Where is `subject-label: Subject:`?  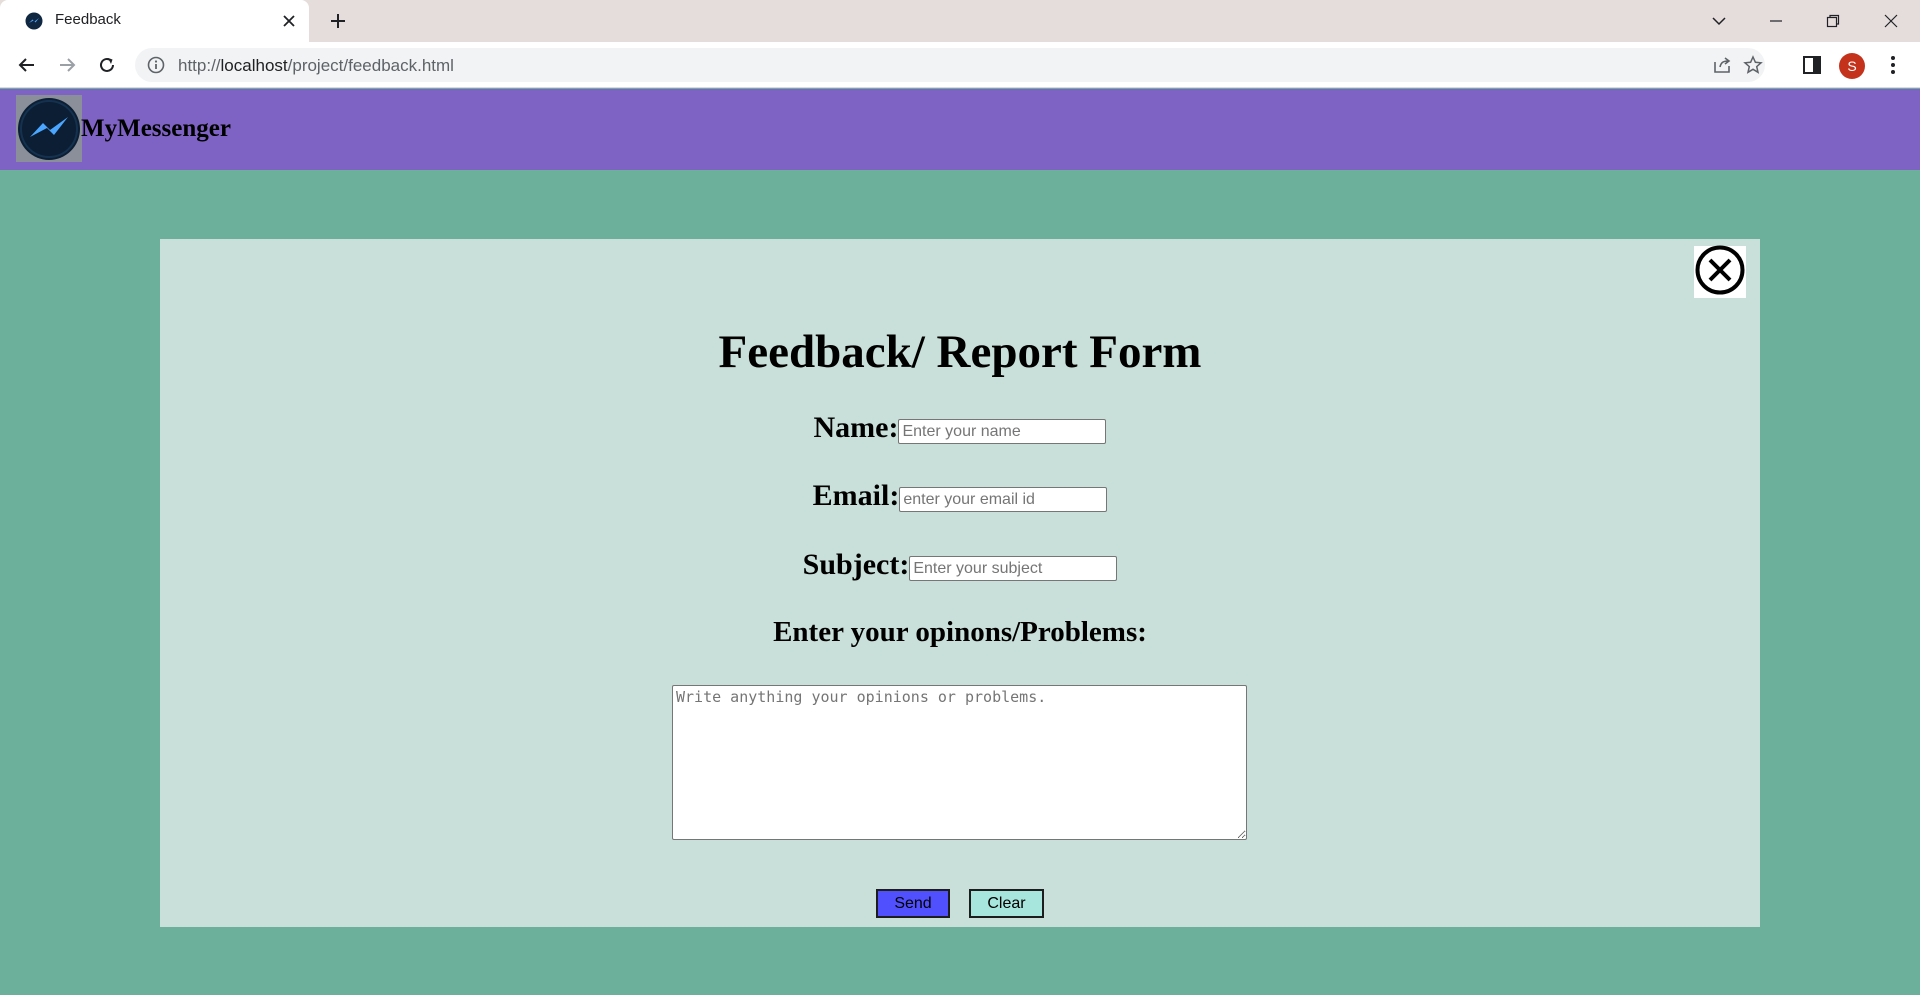 subject-label: Subject: is located at coordinates (856, 564).